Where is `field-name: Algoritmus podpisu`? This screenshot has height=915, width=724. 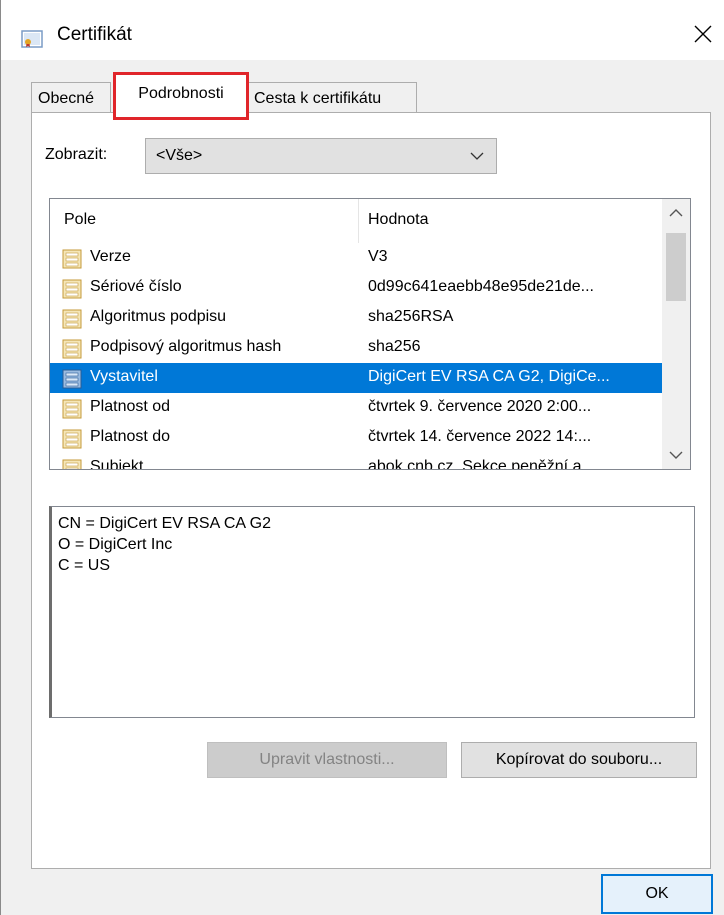 field-name: Algoritmus podpisu is located at coordinates (158, 316).